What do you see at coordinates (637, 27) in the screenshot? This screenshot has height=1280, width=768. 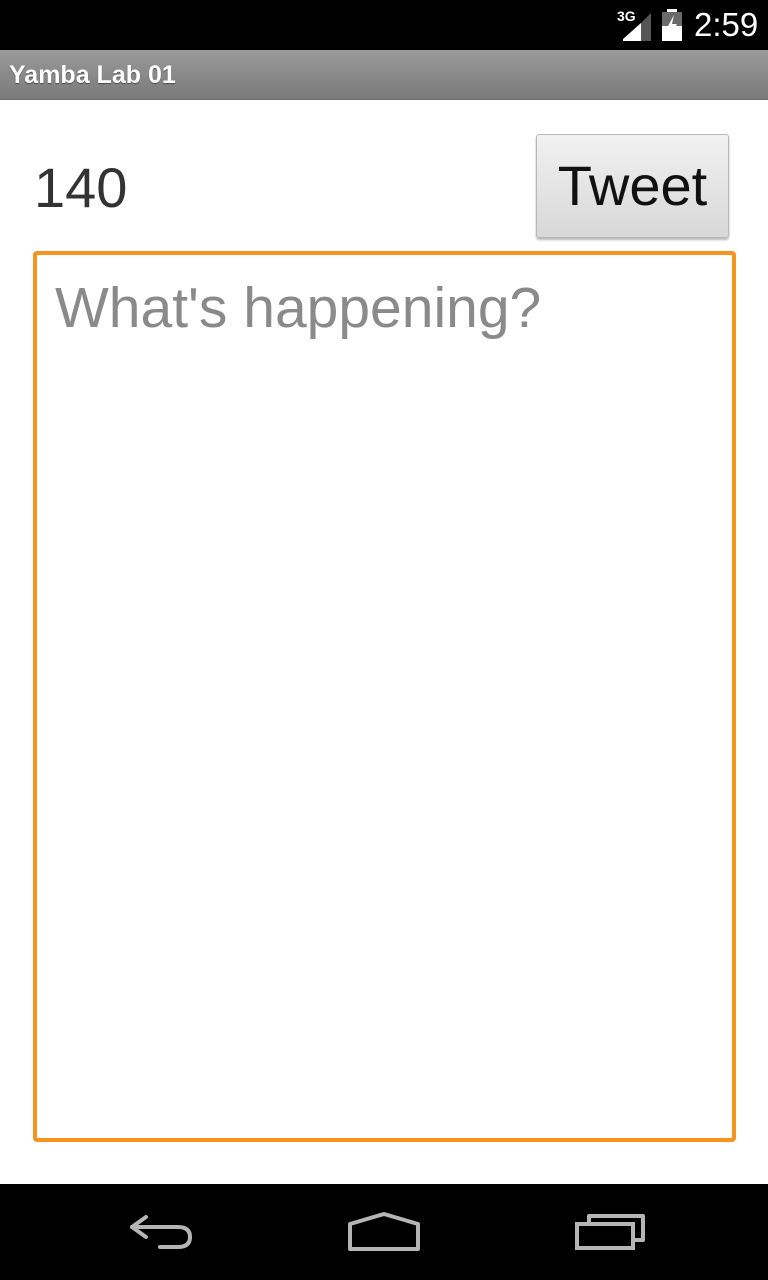 I see `signal-icon` at bounding box center [637, 27].